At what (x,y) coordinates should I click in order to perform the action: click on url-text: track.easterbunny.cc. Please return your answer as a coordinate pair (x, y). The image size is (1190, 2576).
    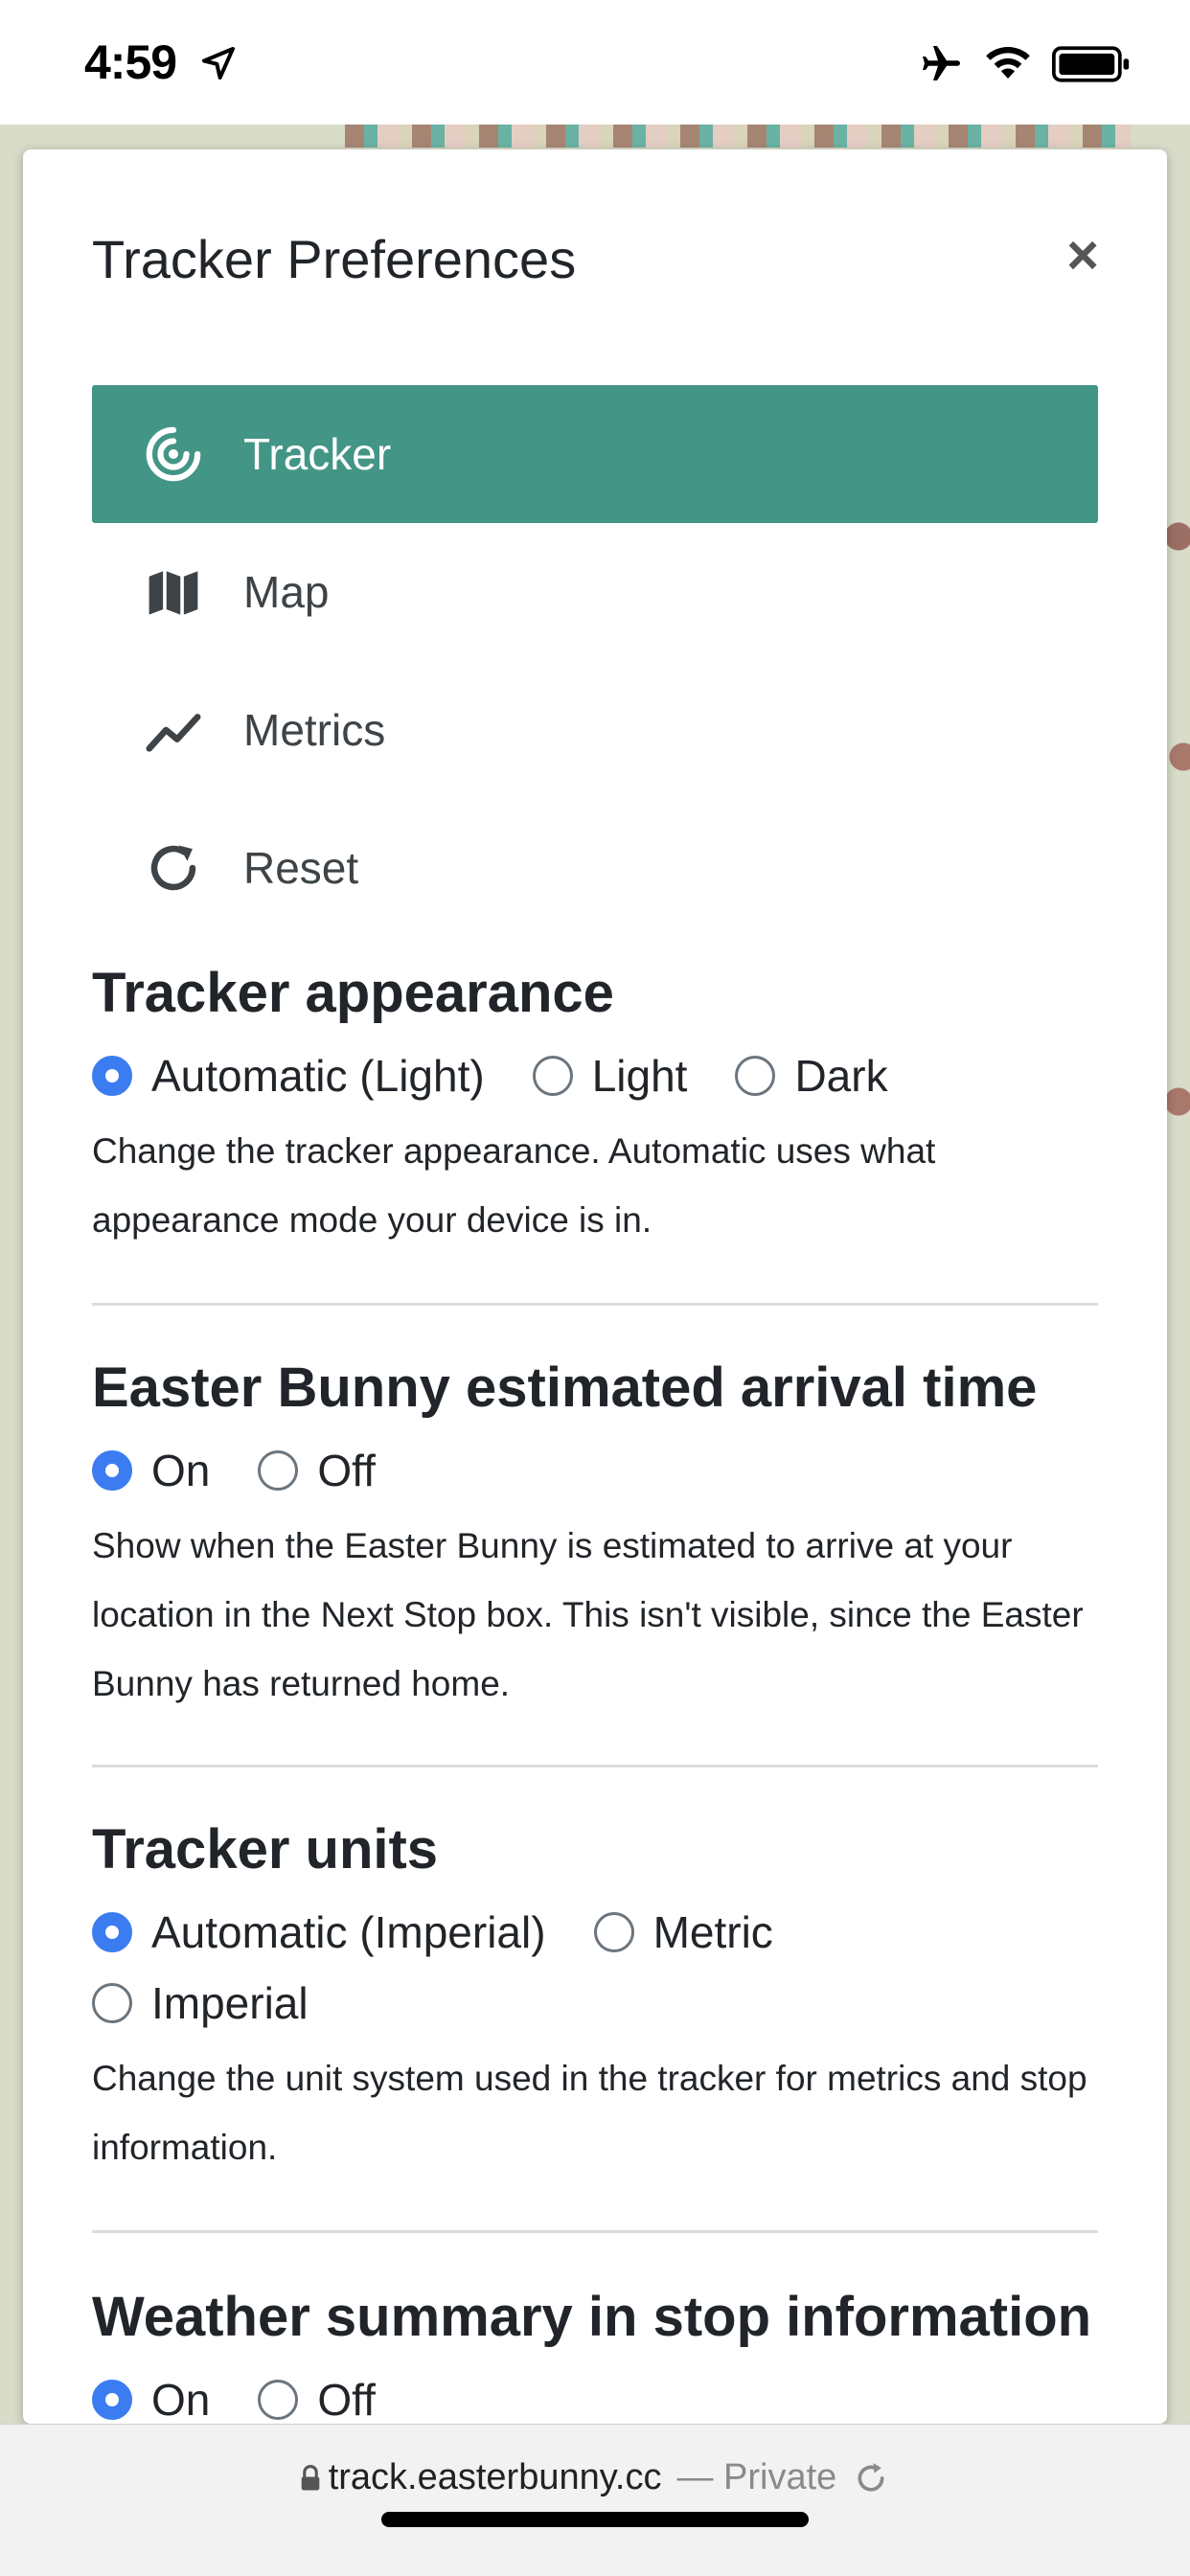
    Looking at the image, I should click on (495, 2477).